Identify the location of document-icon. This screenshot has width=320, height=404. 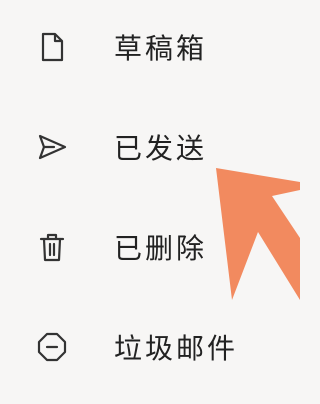
(52, 47).